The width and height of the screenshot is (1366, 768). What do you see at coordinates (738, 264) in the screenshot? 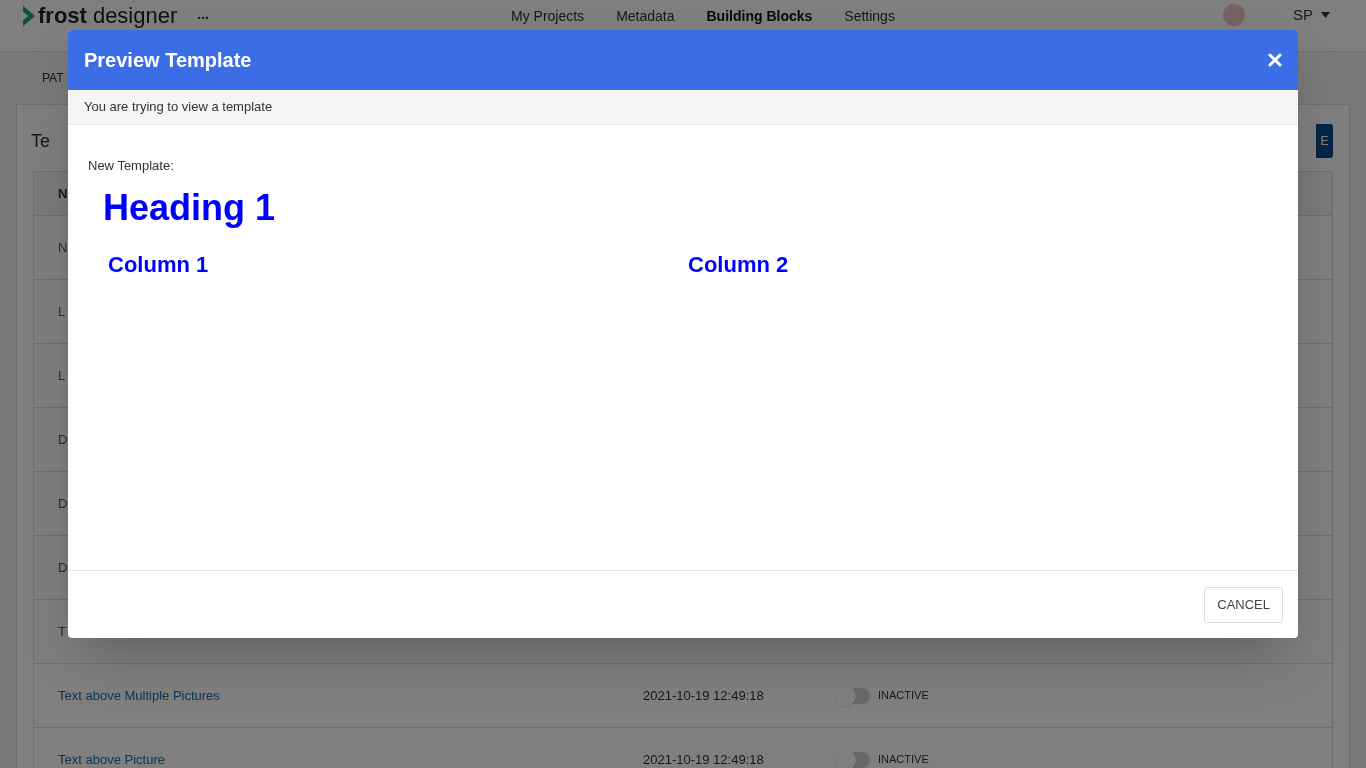
I see `column-heading: Column 2` at bounding box center [738, 264].